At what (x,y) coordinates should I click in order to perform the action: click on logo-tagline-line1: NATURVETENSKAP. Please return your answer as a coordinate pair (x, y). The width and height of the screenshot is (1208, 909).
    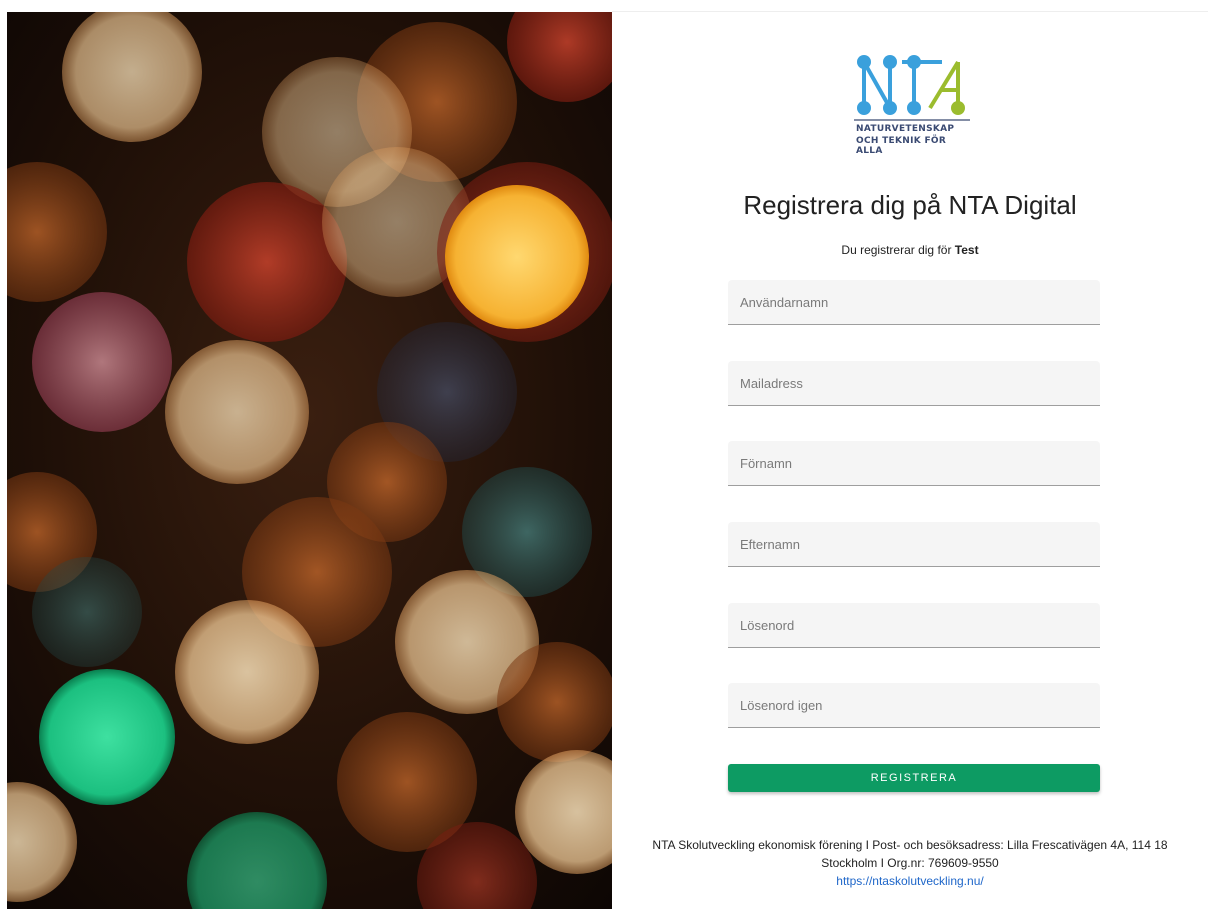
    Looking at the image, I should click on (905, 129).